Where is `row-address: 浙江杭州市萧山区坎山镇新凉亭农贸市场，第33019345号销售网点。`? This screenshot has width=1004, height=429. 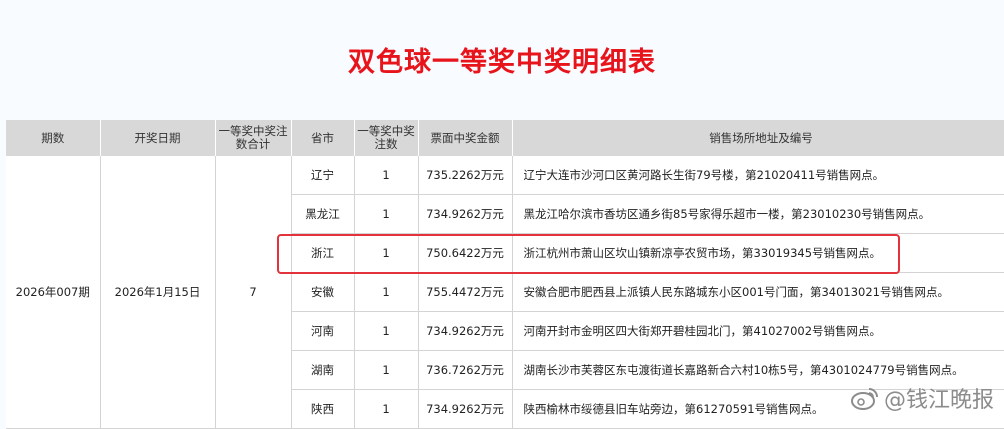 row-address: 浙江杭州市萧山区坎山镇新凉亭农贸市场，第33019345号销售网点。 is located at coordinates (758, 253).